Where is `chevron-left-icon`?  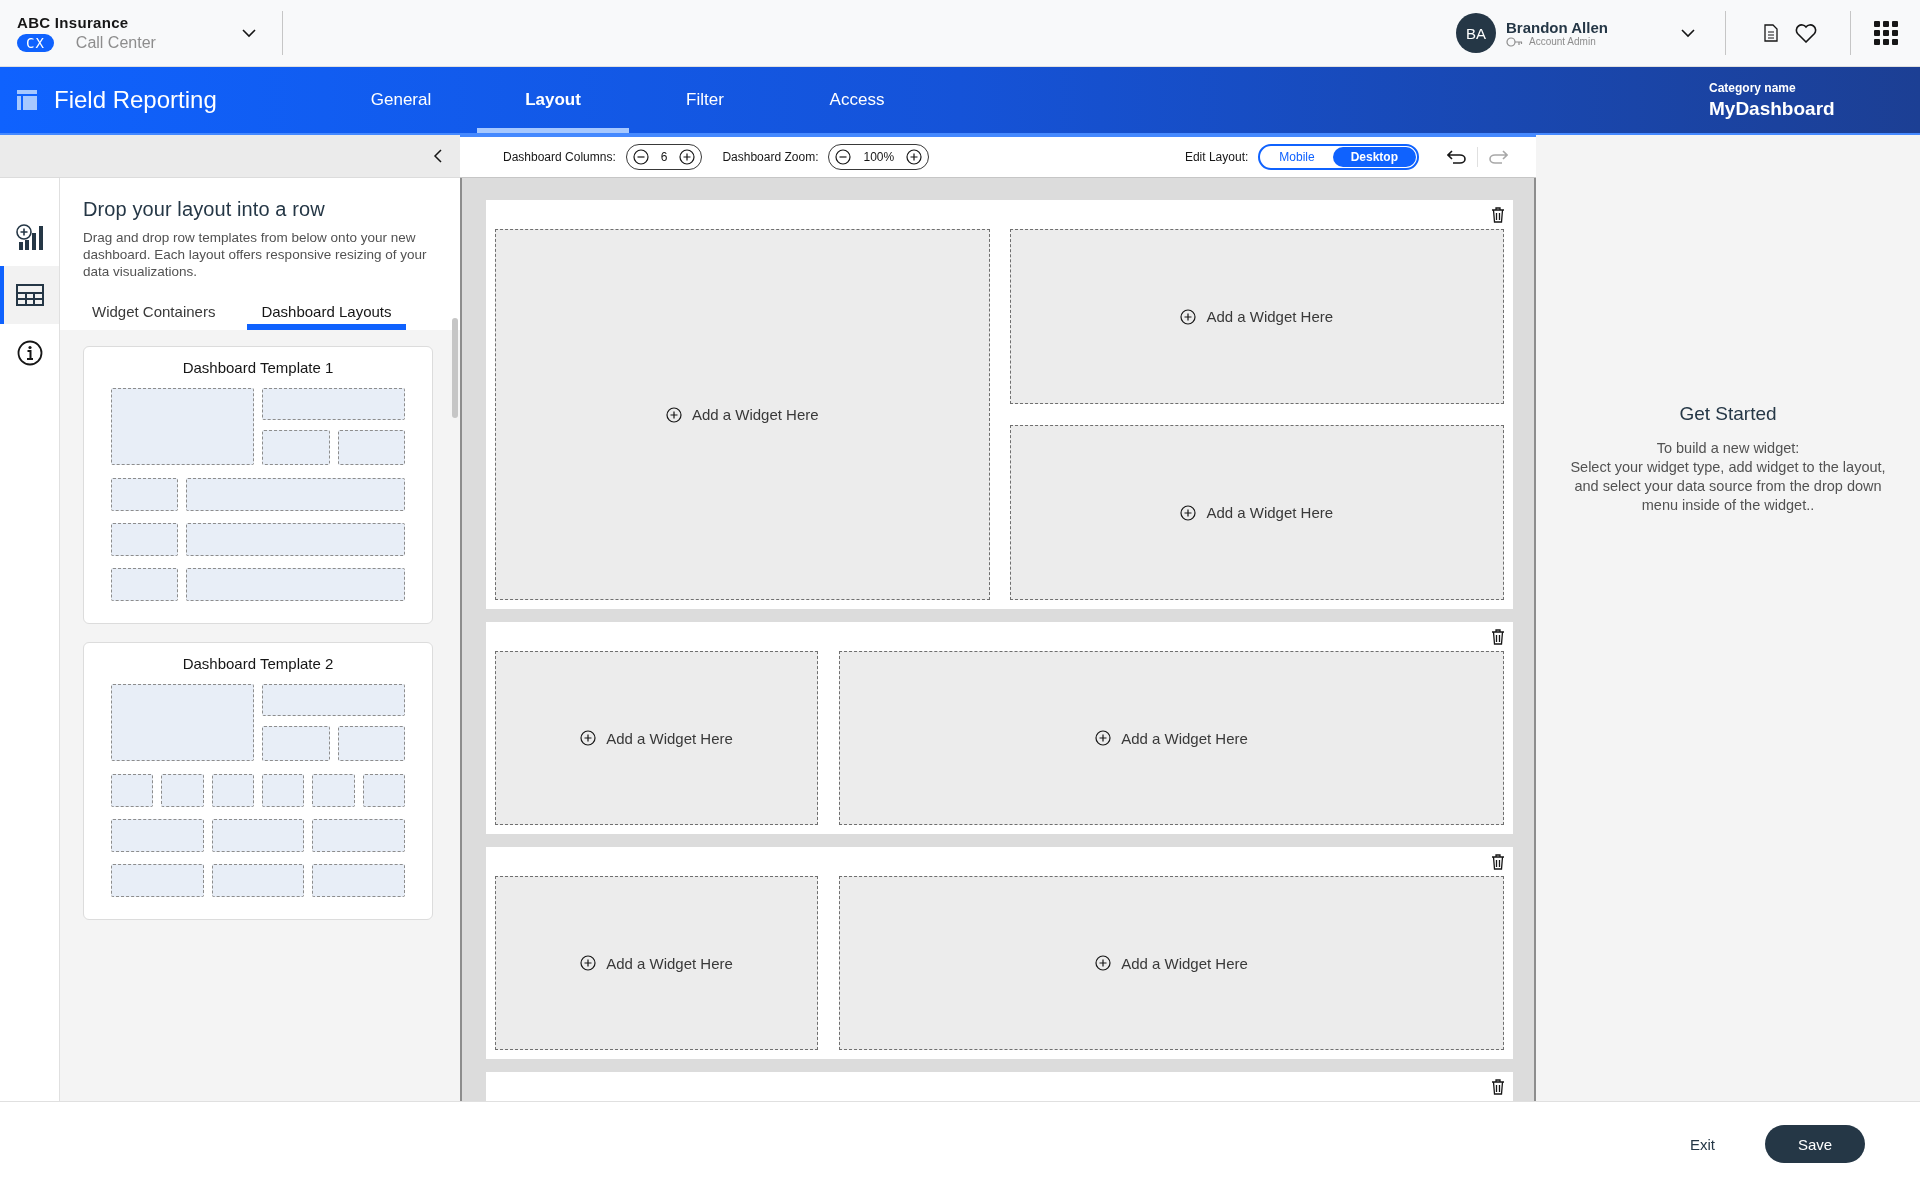 chevron-left-icon is located at coordinates (437, 156).